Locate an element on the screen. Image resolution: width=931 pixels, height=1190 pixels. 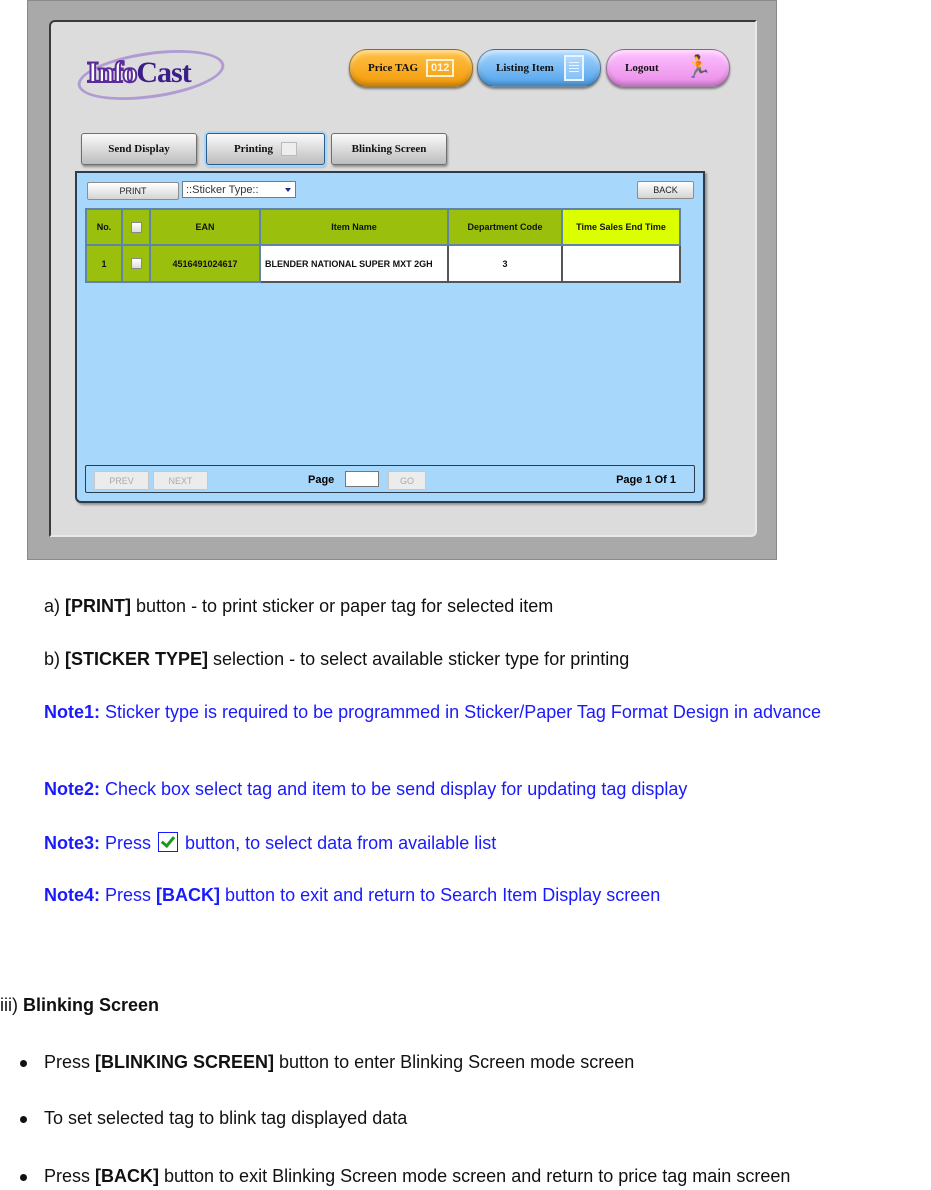
tab-blinking-screen: Blinking Screen is located at coordinates (389, 149).